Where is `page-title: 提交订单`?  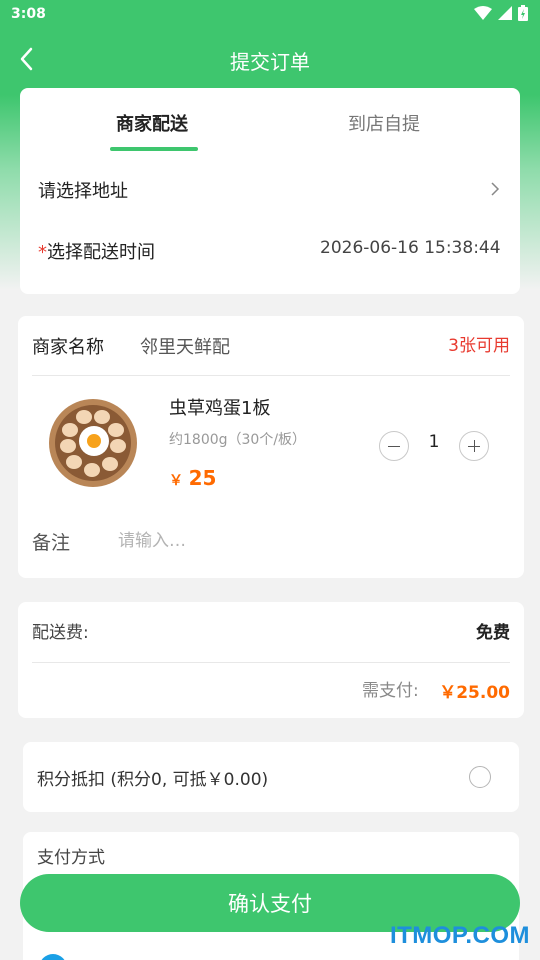
page-title: 提交订单 is located at coordinates (270, 62).